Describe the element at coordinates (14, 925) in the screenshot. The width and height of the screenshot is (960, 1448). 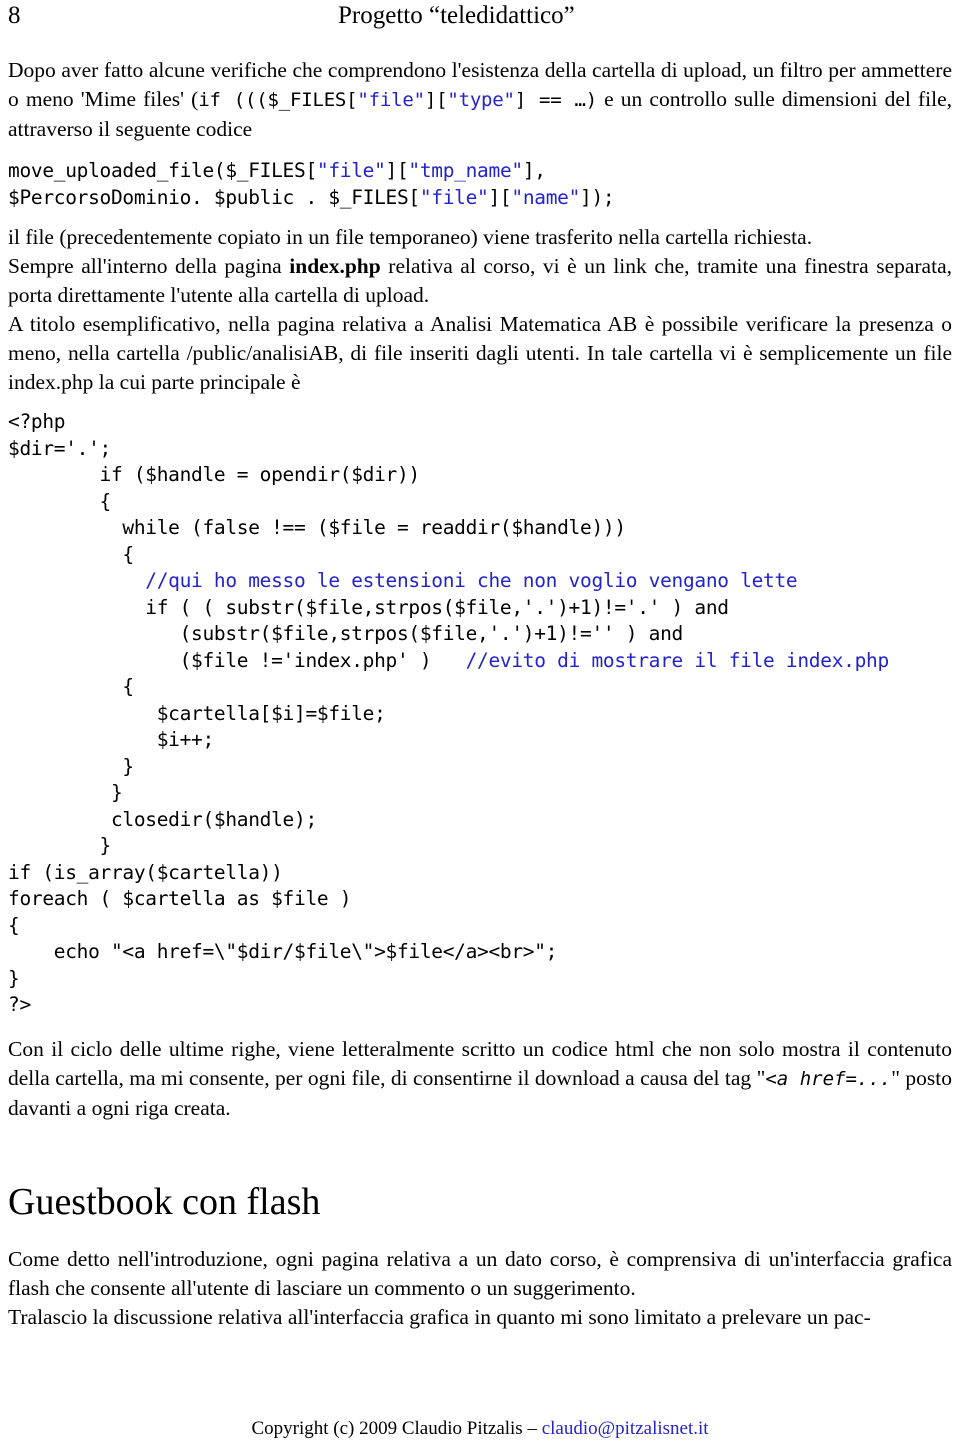
I see `code-l20: {` at that location.